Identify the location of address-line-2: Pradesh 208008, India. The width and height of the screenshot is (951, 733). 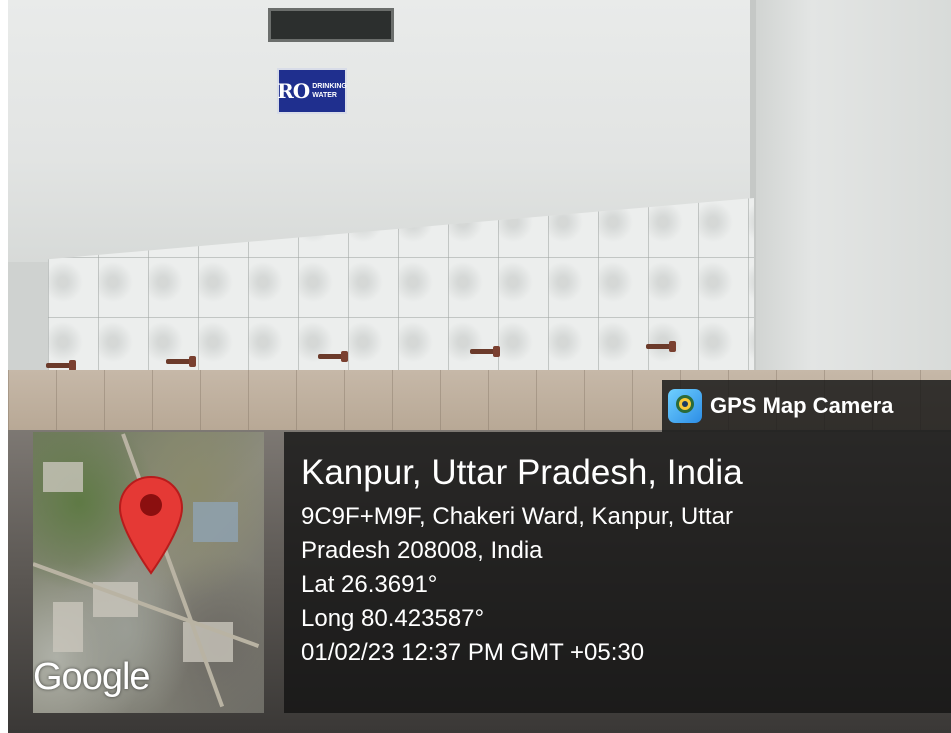
(422, 550).